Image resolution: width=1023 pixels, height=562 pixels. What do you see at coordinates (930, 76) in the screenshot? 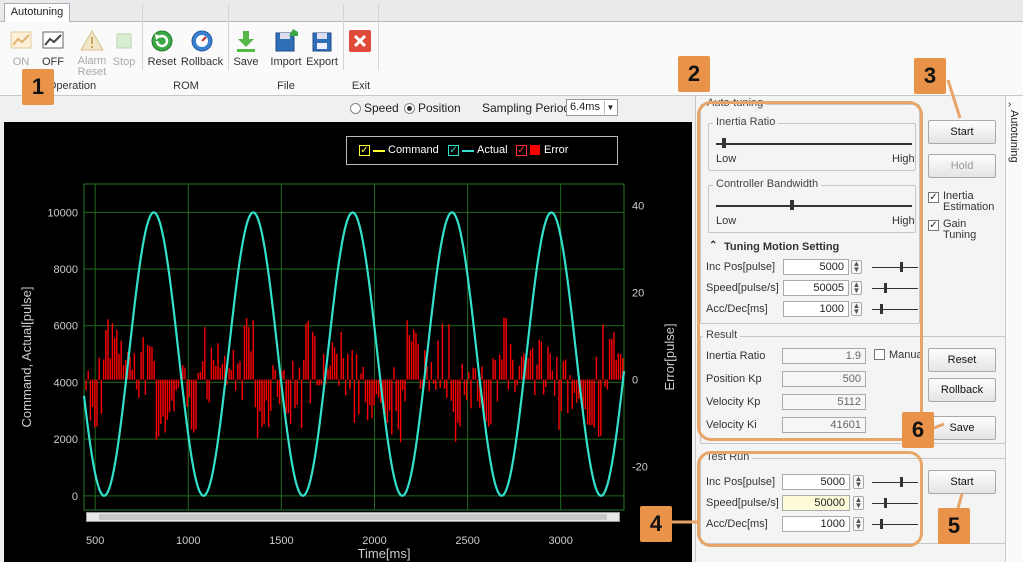
I see `callout-badge-3: 3` at bounding box center [930, 76].